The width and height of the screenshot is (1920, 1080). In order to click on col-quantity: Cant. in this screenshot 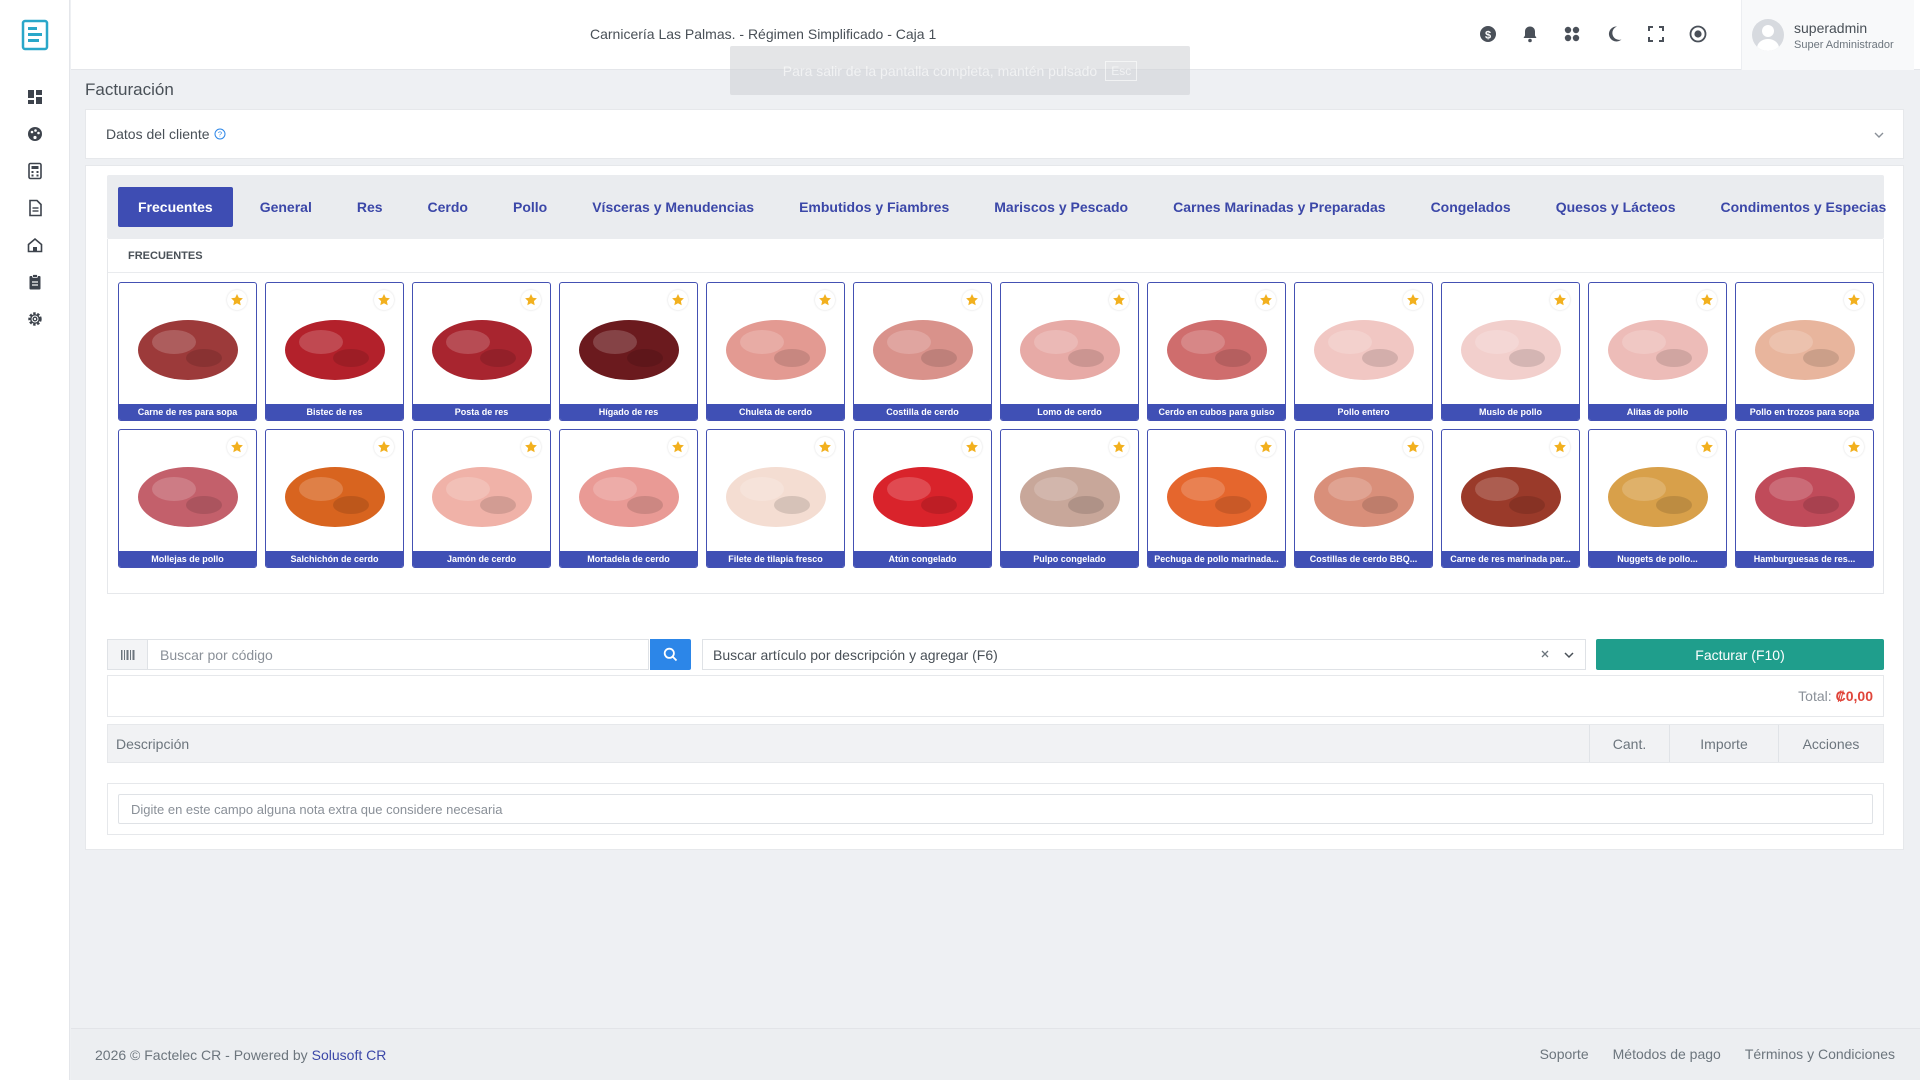, I will do `click(1629, 743)`.